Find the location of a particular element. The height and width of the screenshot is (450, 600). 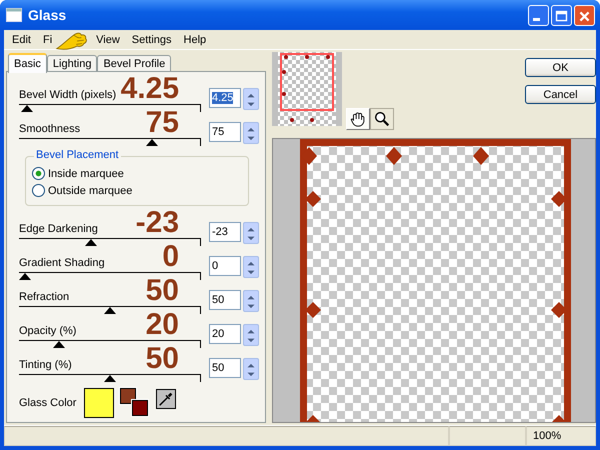

zoom-tool-button is located at coordinates (382, 119).